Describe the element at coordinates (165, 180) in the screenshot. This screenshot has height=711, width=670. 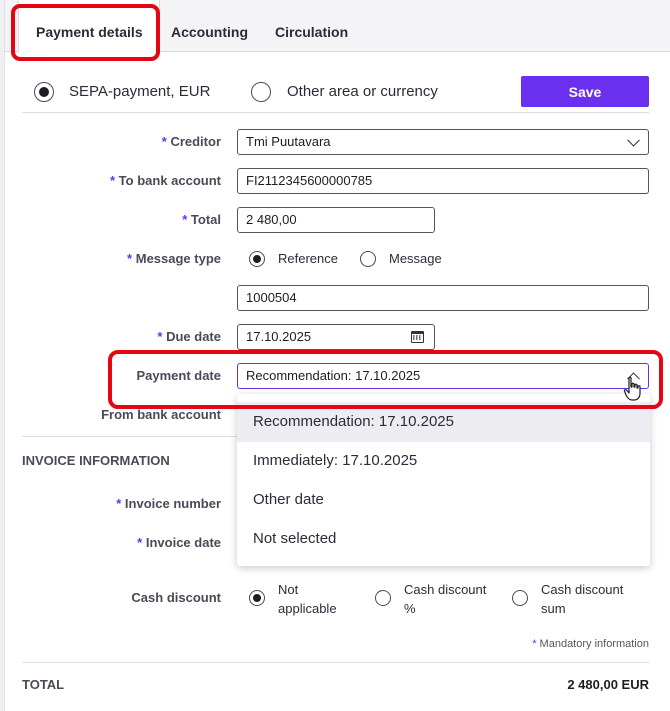
I see `to-bank-account-label: * To bank account` at that location.